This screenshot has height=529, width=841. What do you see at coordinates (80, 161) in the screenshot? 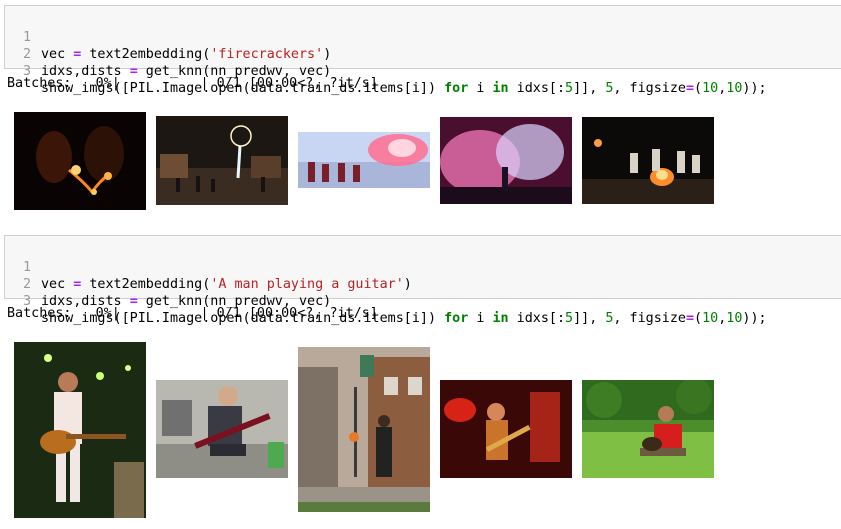
I see `firecracker-sparkler-image` at bounding box center [80, 161].